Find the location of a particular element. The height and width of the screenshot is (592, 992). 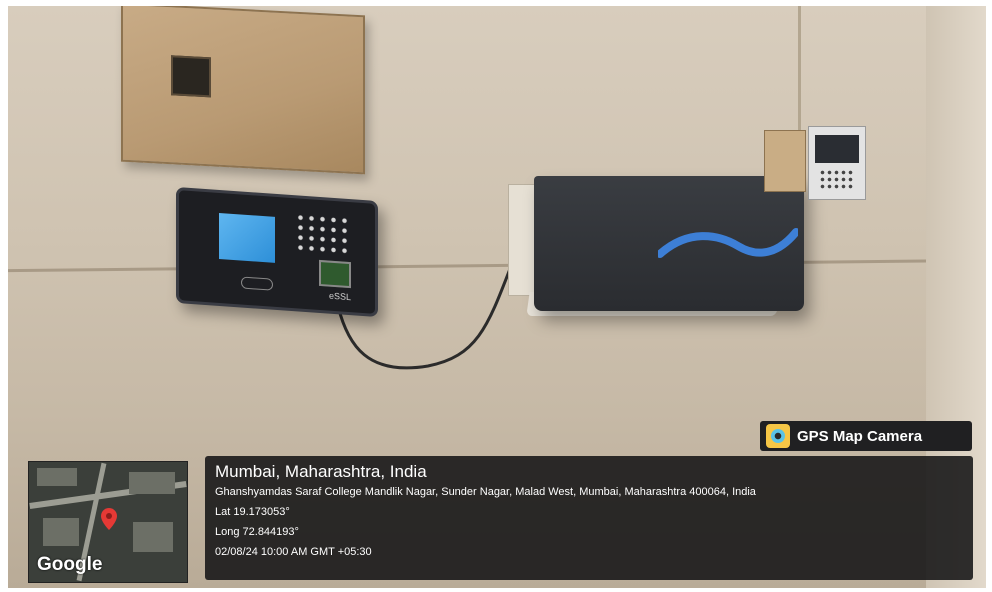

map-pin-icon is located at coordinates (109, 519).